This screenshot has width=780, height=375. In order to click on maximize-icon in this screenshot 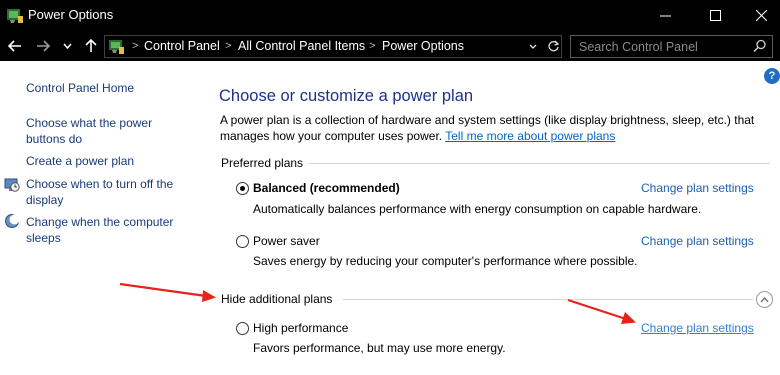, I will do `click(715, 15)`.